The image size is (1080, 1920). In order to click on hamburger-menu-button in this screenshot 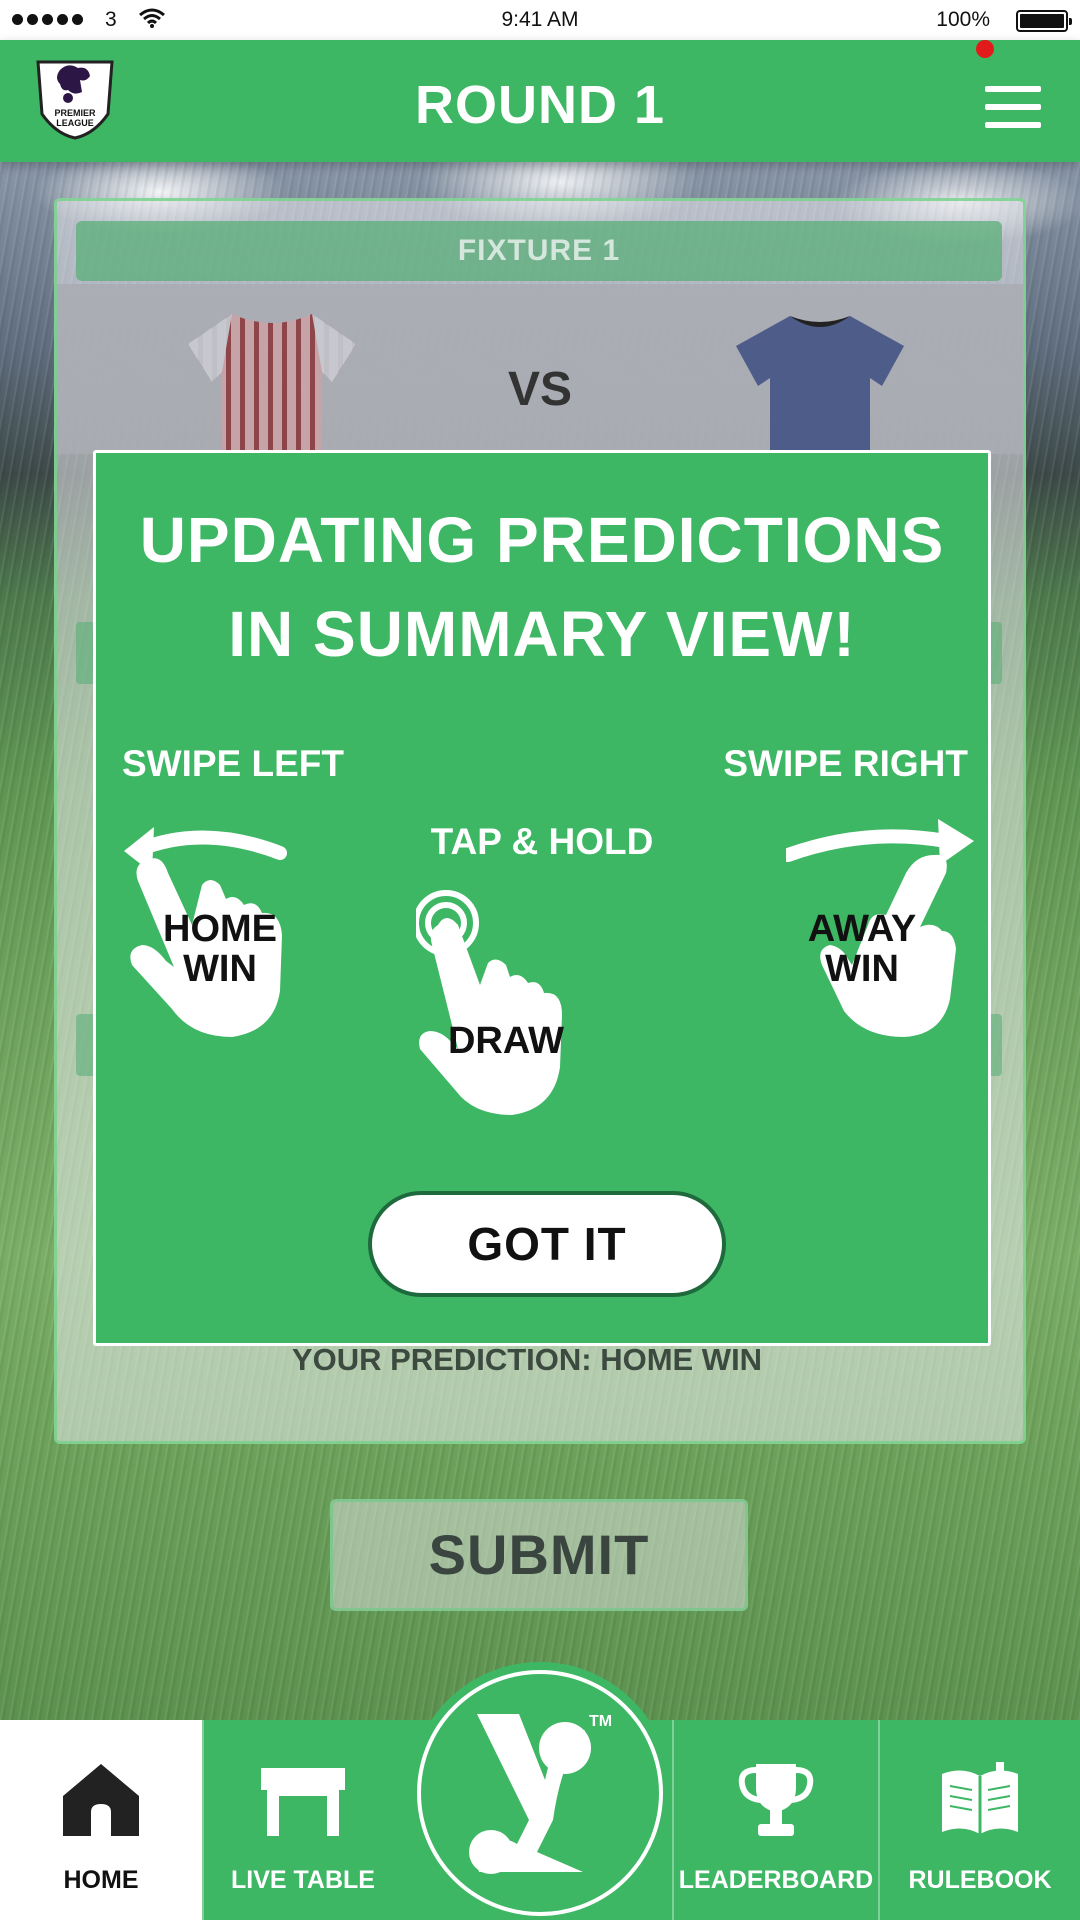, I will do `click(1013, 108)`.